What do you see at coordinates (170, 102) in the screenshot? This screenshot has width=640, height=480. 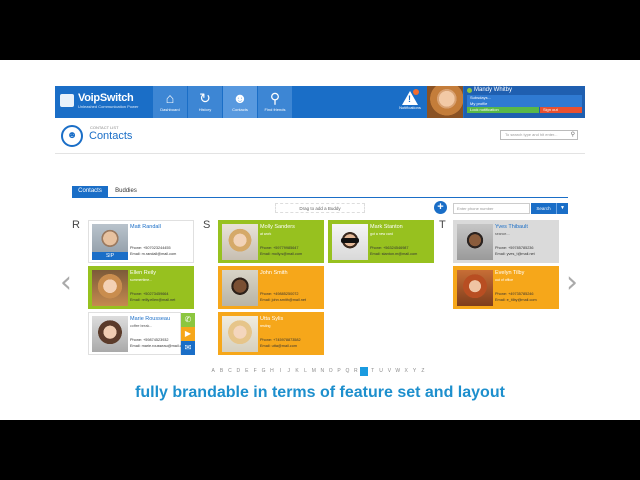 I see `nav-dashboard: ⌂ Dashboard` at bounding box center [170, 102].